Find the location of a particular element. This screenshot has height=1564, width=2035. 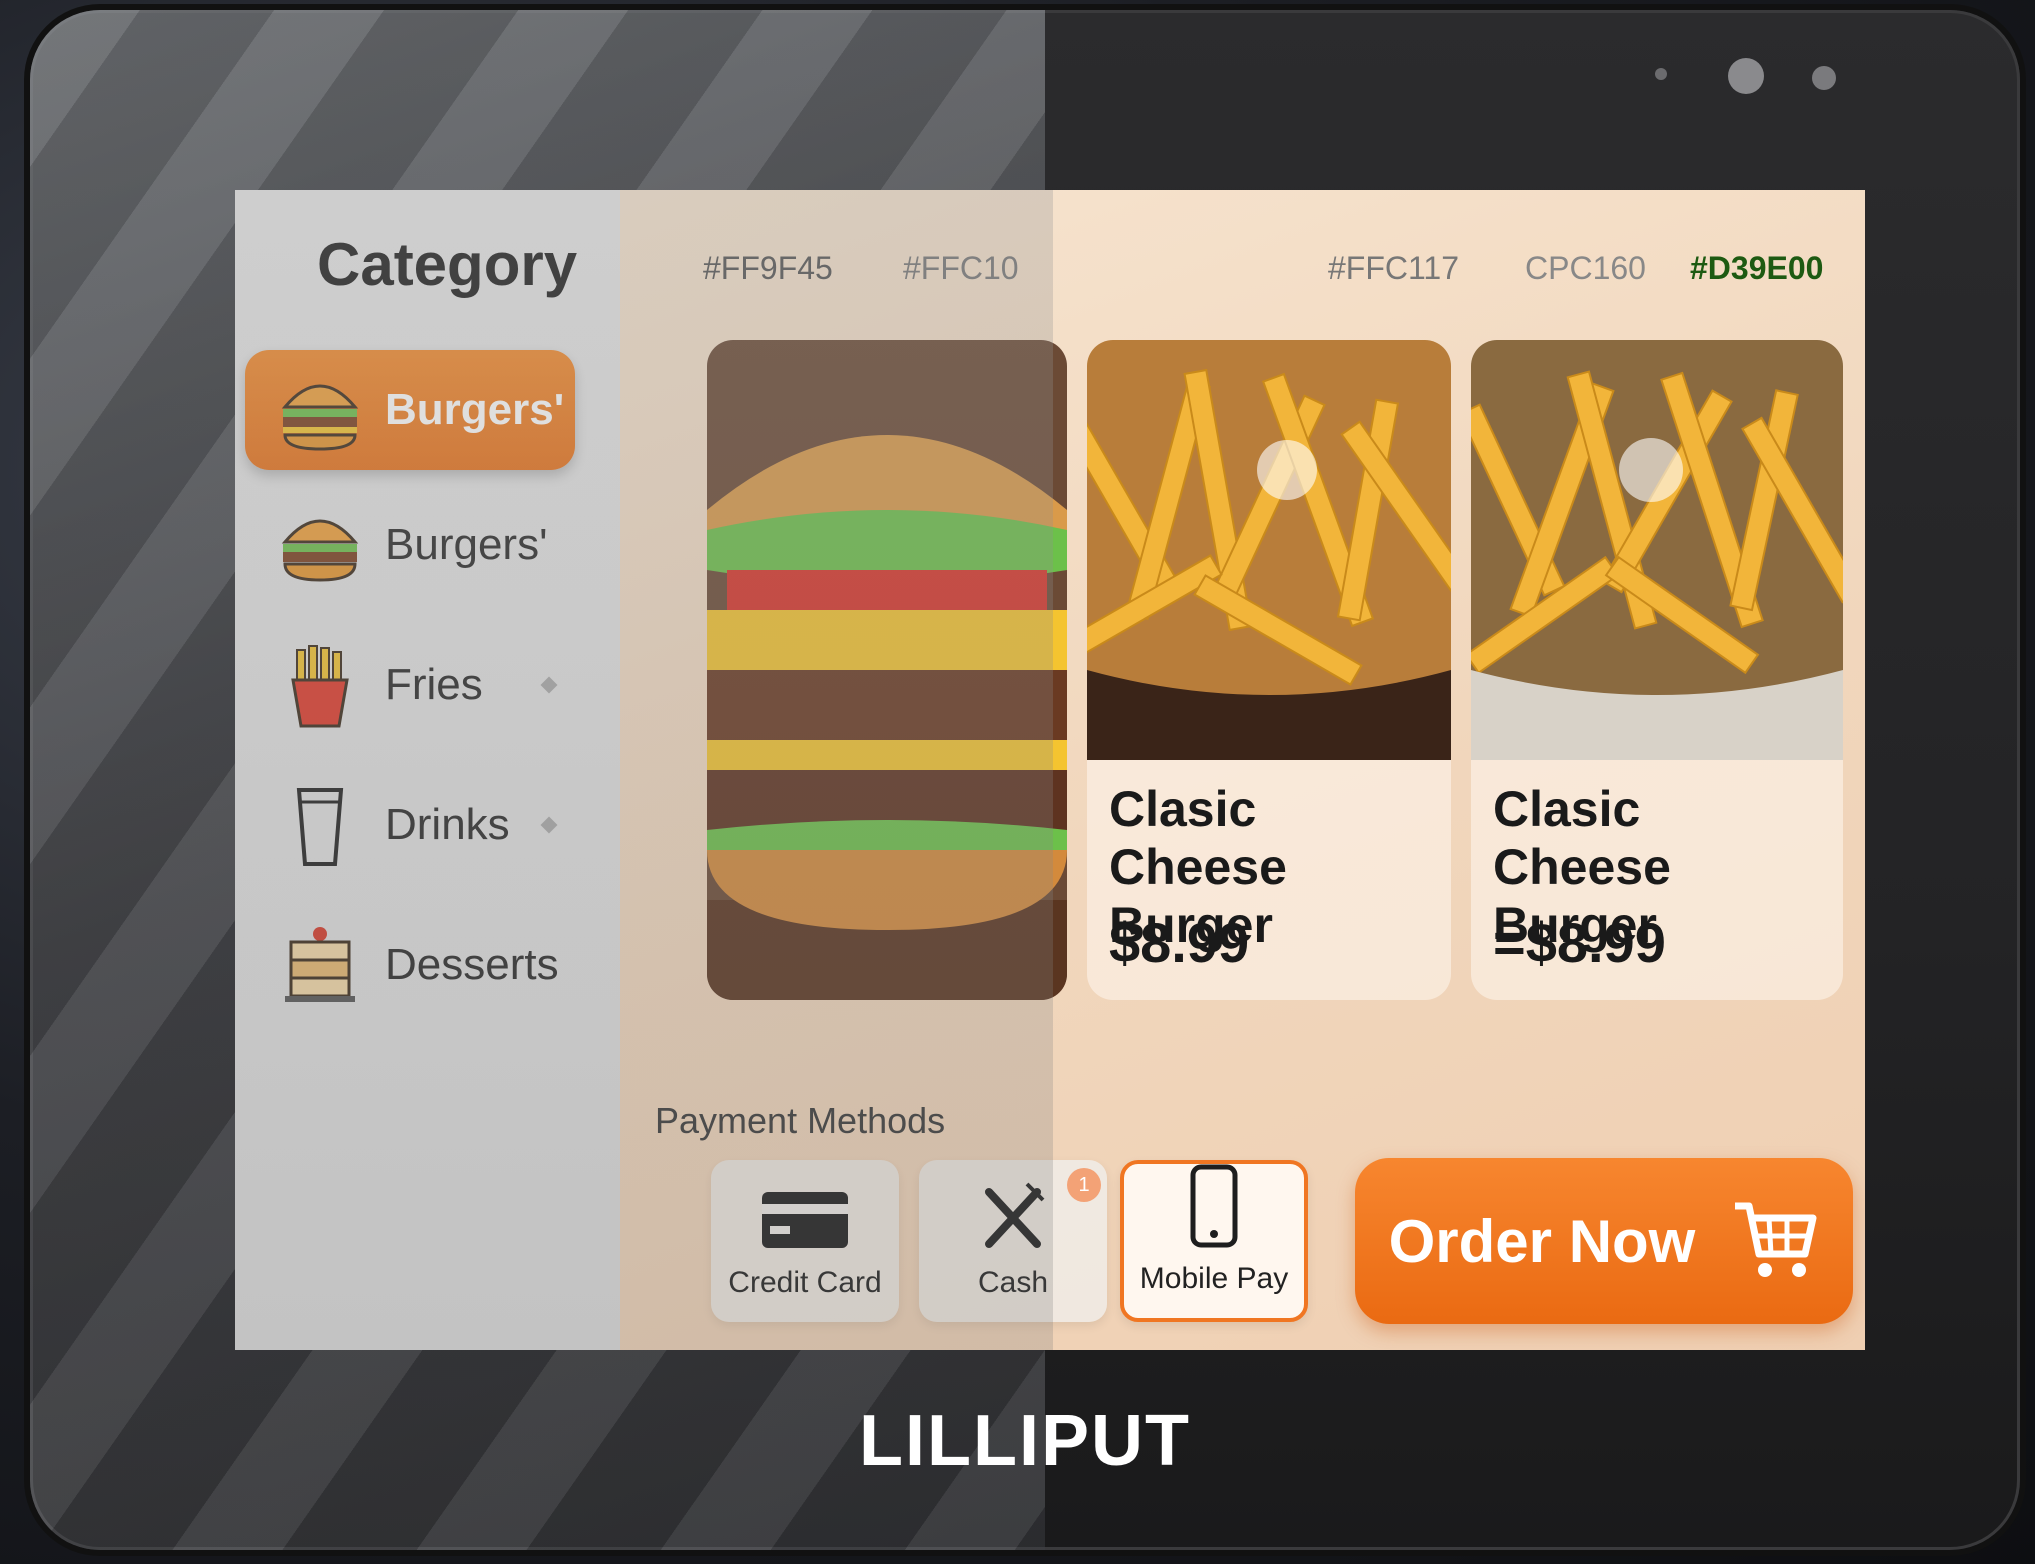

category-item-burgers-active: Burgers' is located at coordinates (410, 410).